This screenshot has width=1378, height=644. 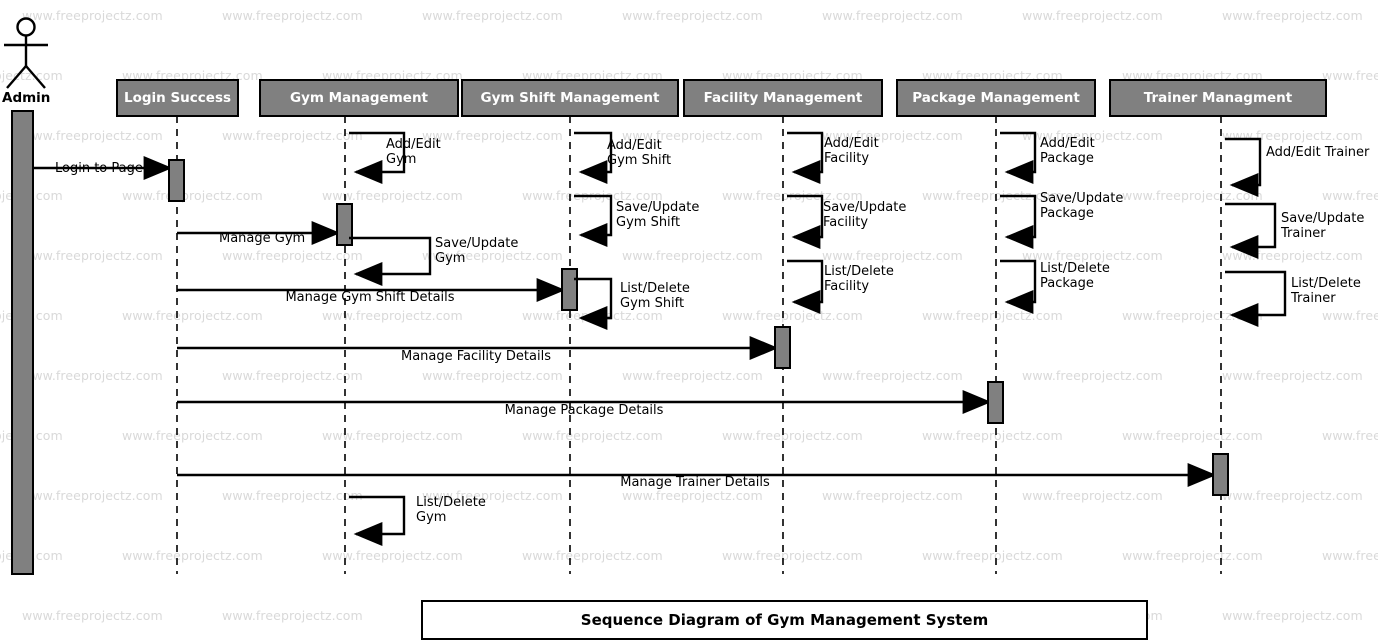 I want to click on activation-bar-admin, so click(x=22, y=342).